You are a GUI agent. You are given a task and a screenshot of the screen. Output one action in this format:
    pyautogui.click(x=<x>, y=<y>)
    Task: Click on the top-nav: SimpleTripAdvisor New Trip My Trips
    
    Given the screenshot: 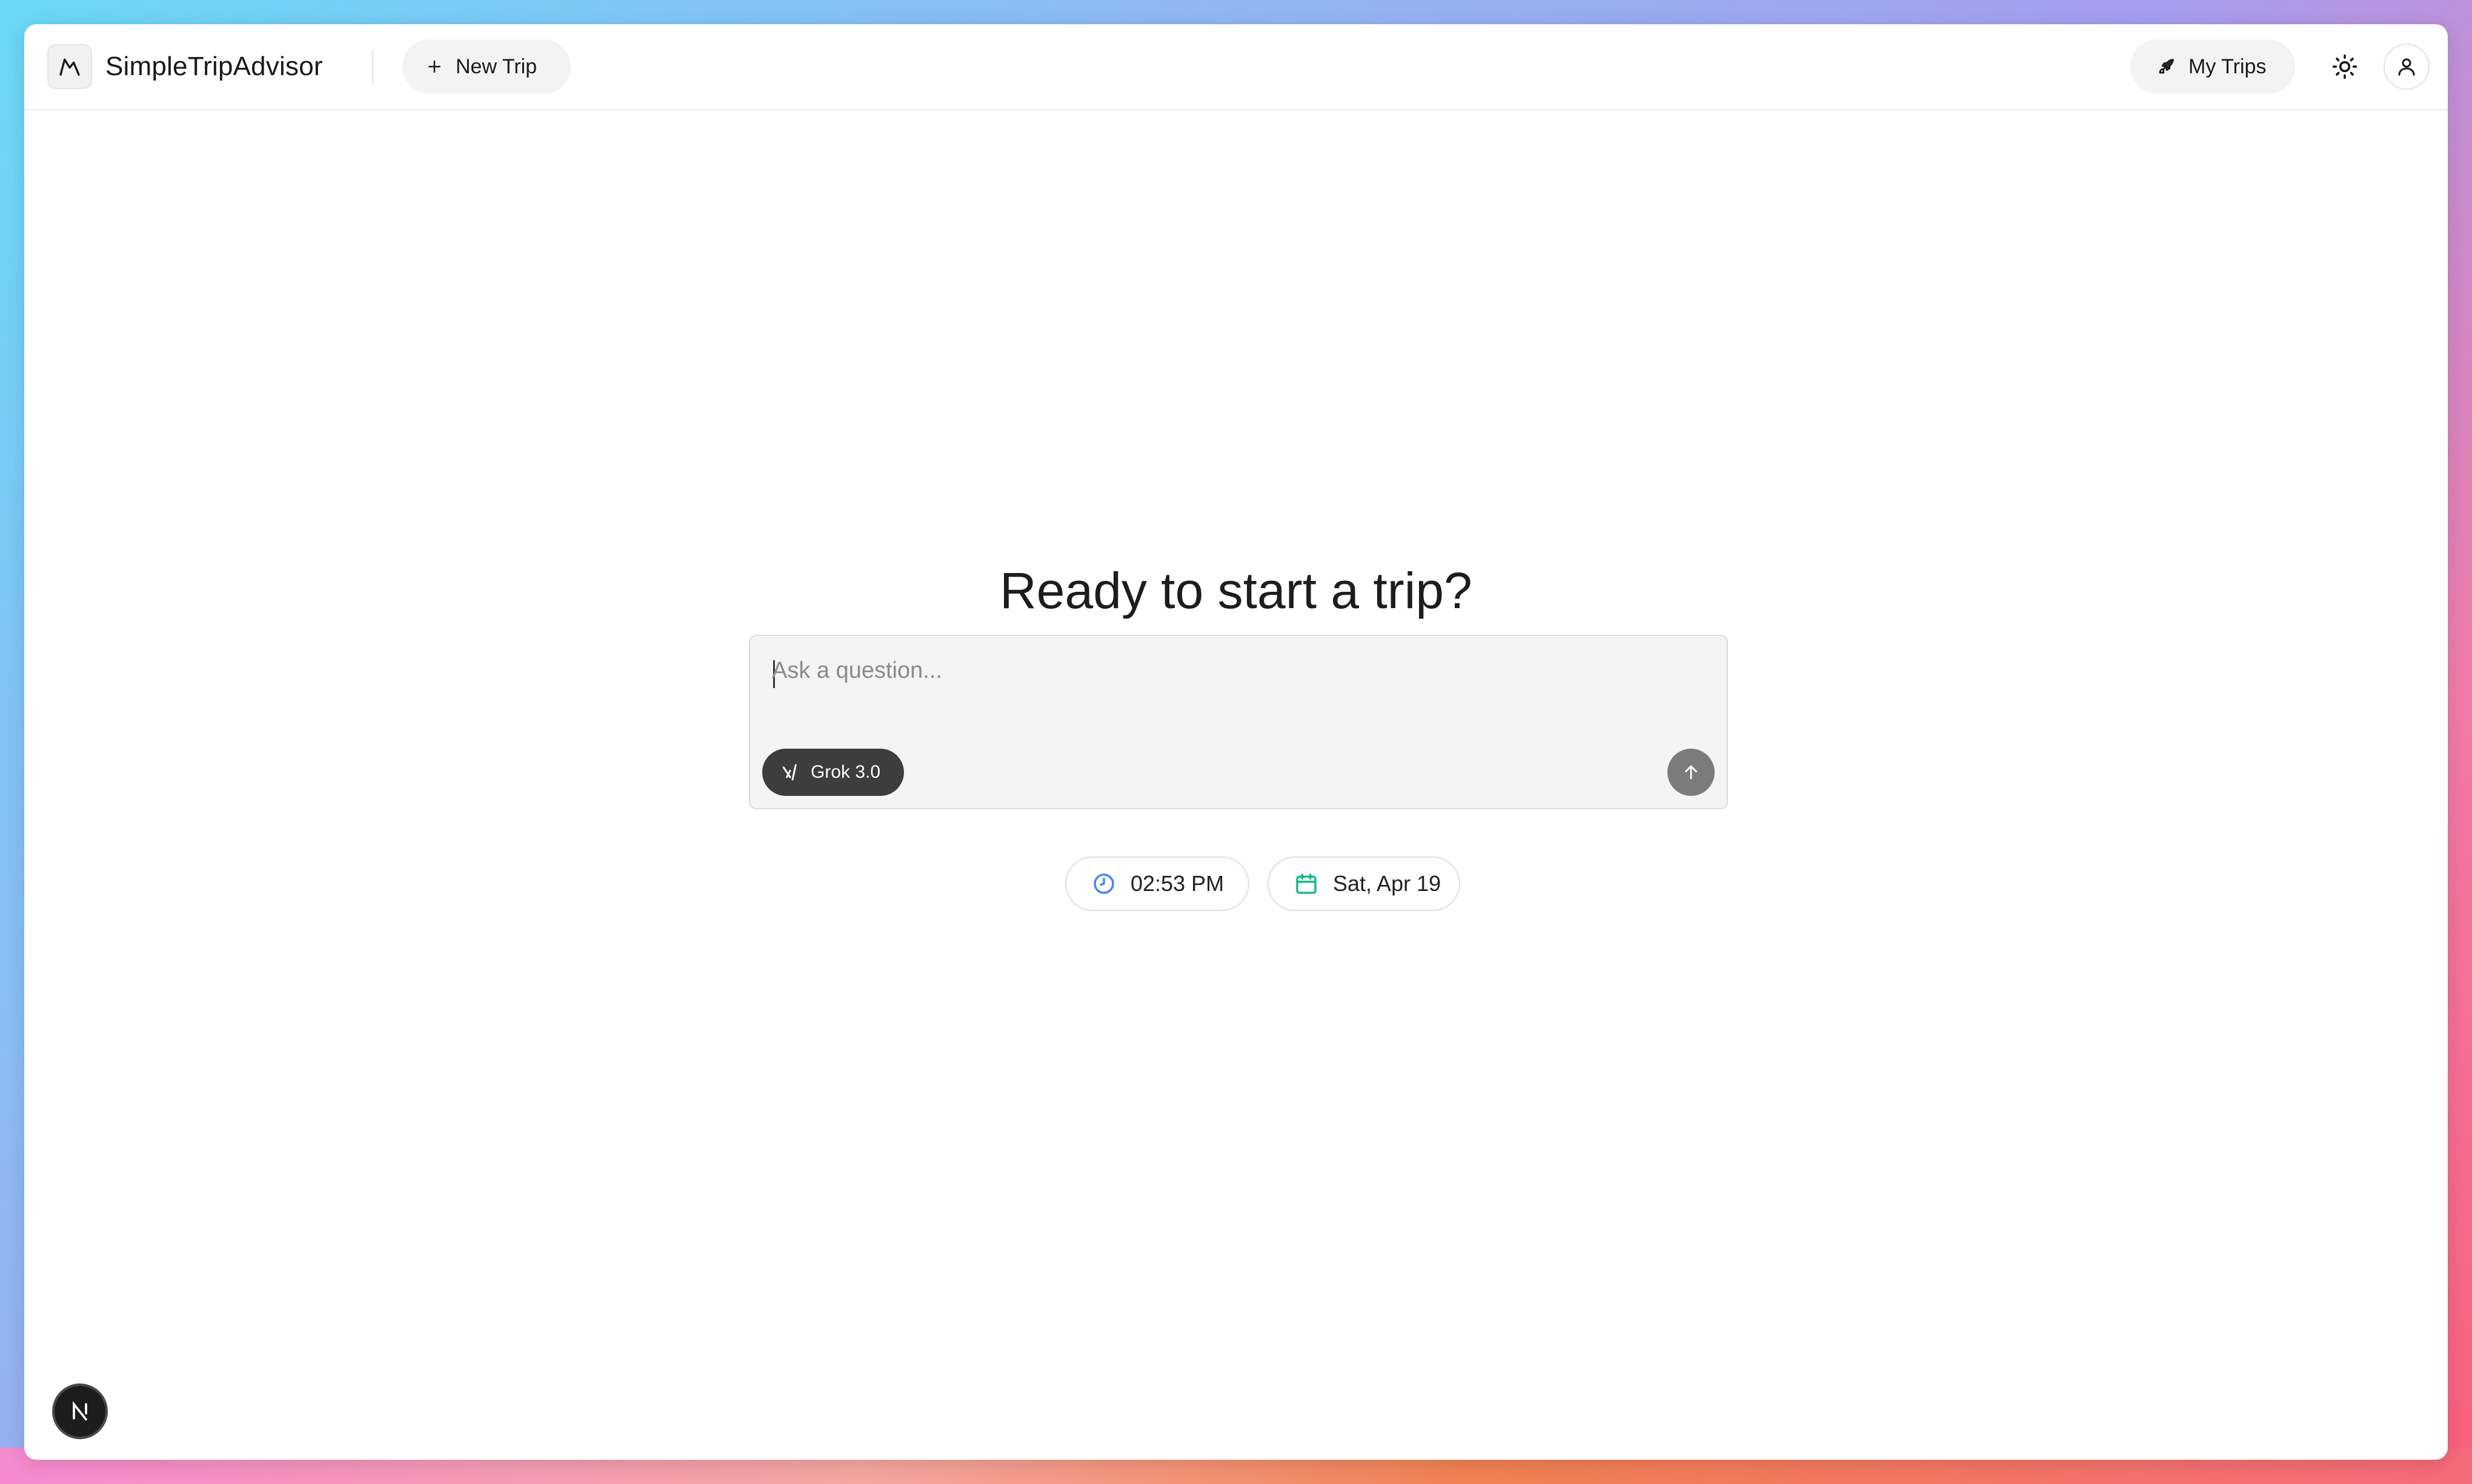 What is the action you would take?
    pyautogui.click(x=1236, y=67)
    